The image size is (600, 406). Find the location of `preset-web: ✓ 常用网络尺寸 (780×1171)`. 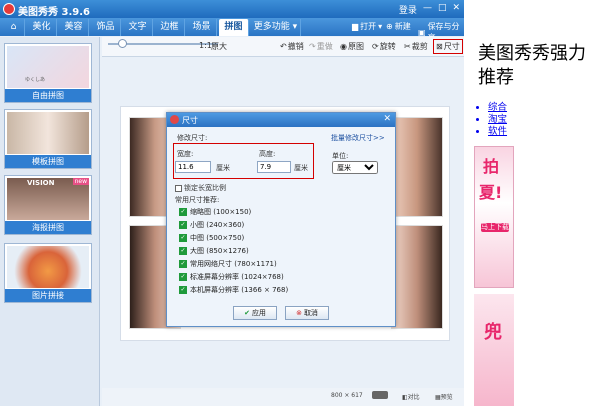

preset-web: ✓ 常用网络尺寸 (780×1171) is located at coordinates (228, 263).